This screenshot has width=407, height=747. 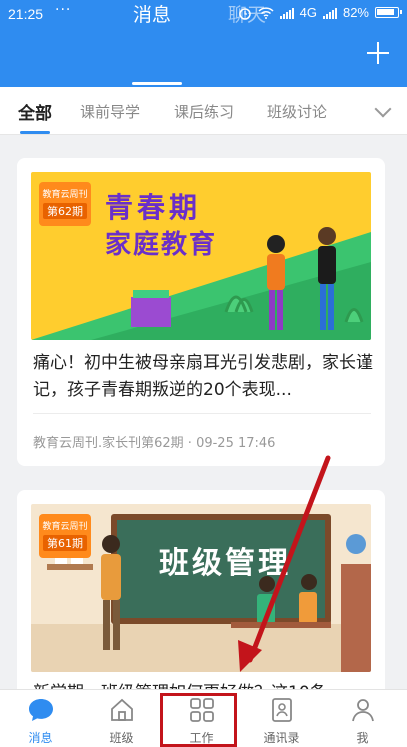 I want to click on nav-me-label: 我, so click(x=362, y=738).